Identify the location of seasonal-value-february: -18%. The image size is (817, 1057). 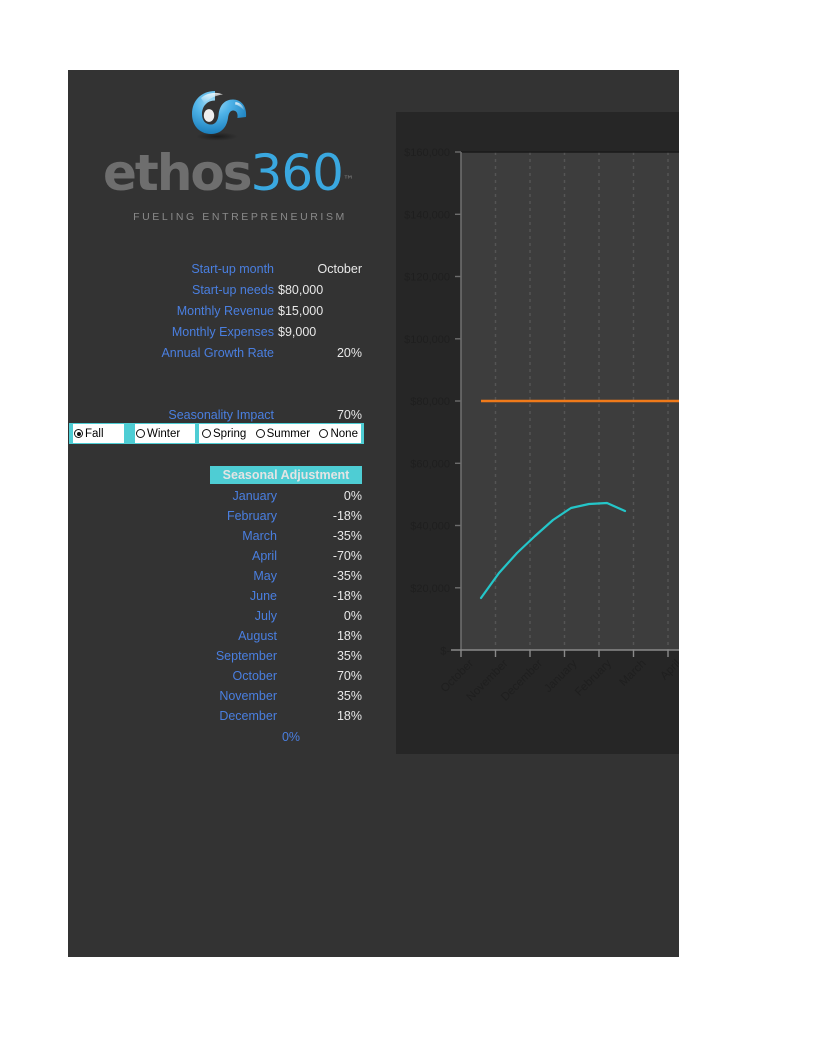
(347, 516).